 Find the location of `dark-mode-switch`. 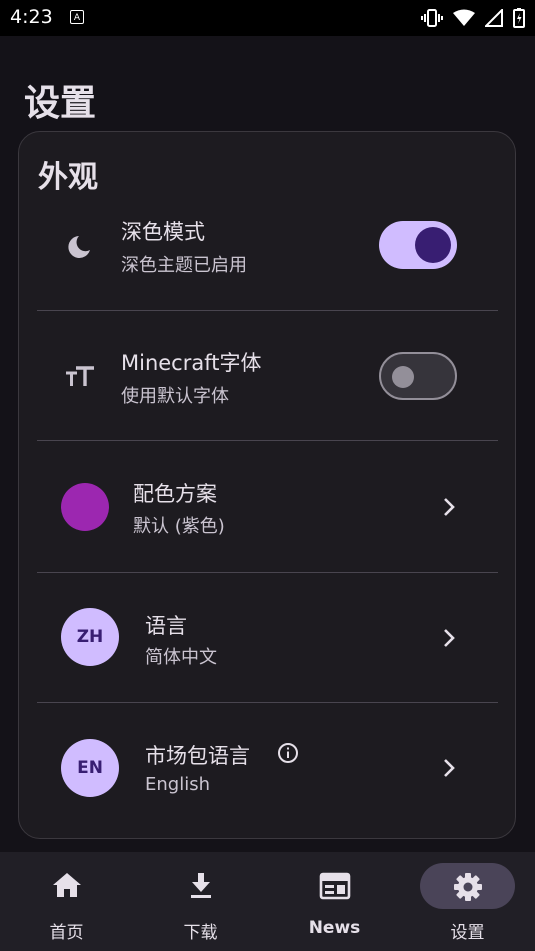

dark-mode-switch is located at coordinates (418, 245).